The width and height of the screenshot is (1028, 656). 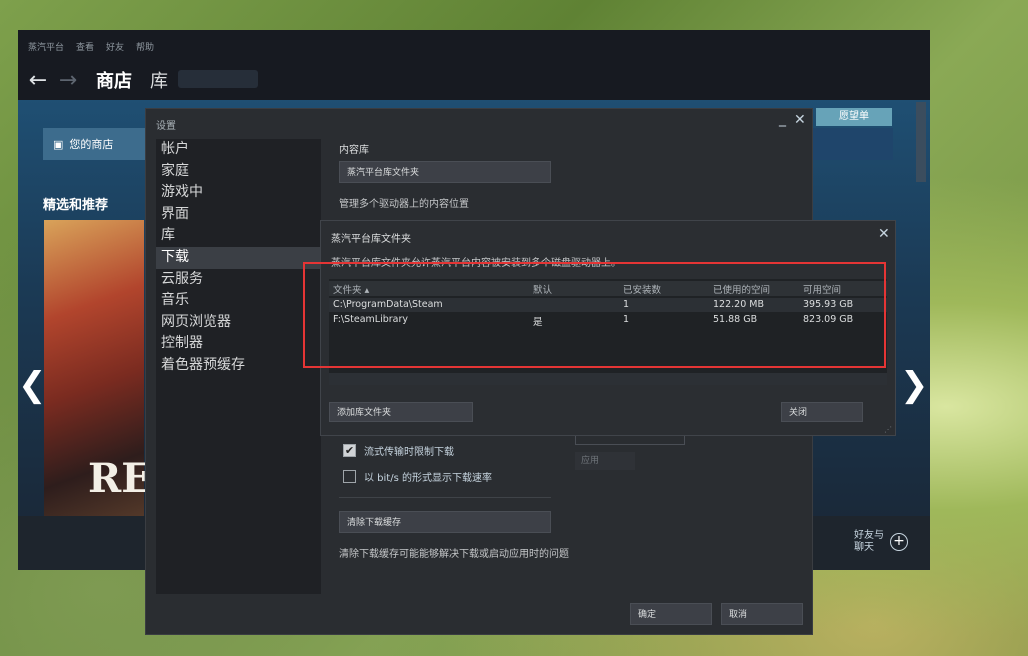 What do you see at coordinates (238, 172) in the screenshot?
I see `sidebar-item-family: 家庭` at bounding box center [238, 172].